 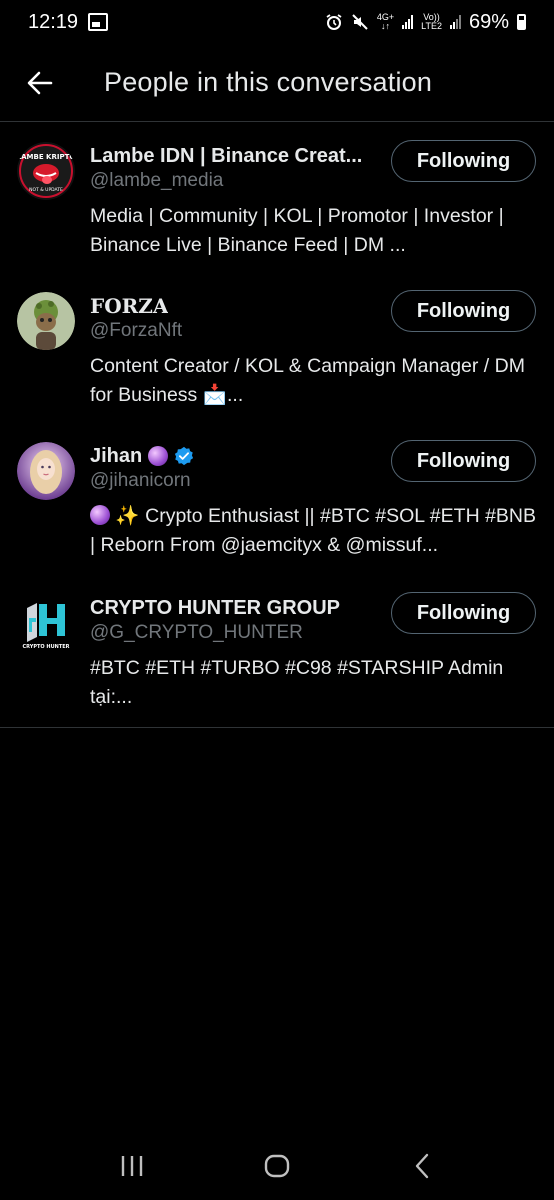 I want to click on network-lte: Vo)) LTE2, so click(x=431, y=22).